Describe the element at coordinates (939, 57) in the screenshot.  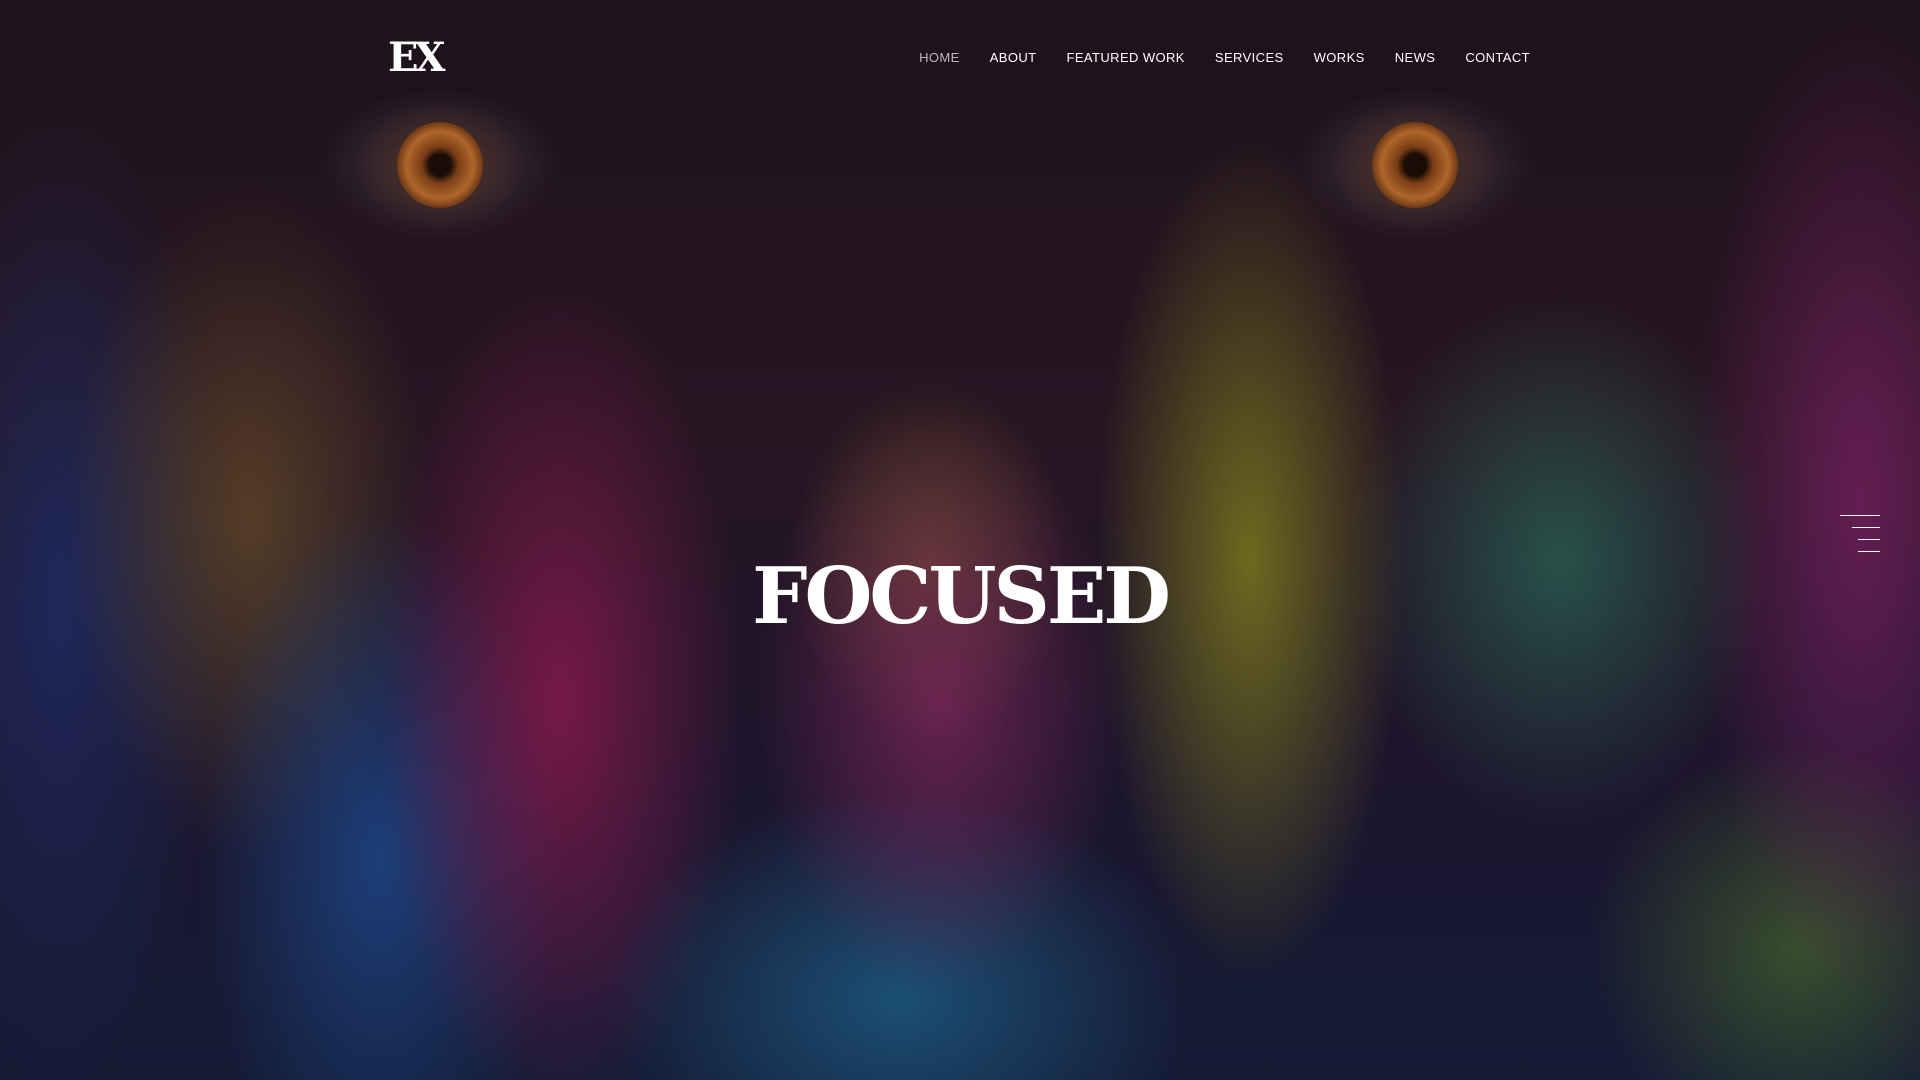
I see `nav-home: HOME` at that location.